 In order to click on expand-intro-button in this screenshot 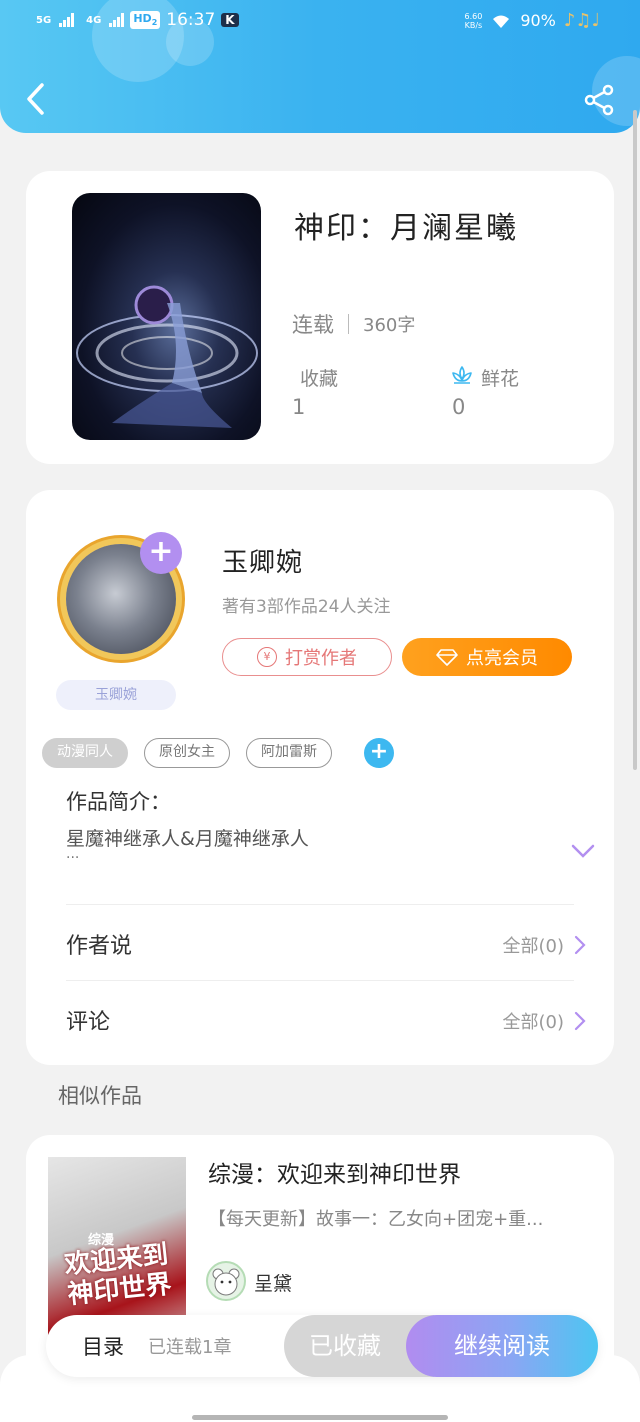, I will do `click(583, 851)`.